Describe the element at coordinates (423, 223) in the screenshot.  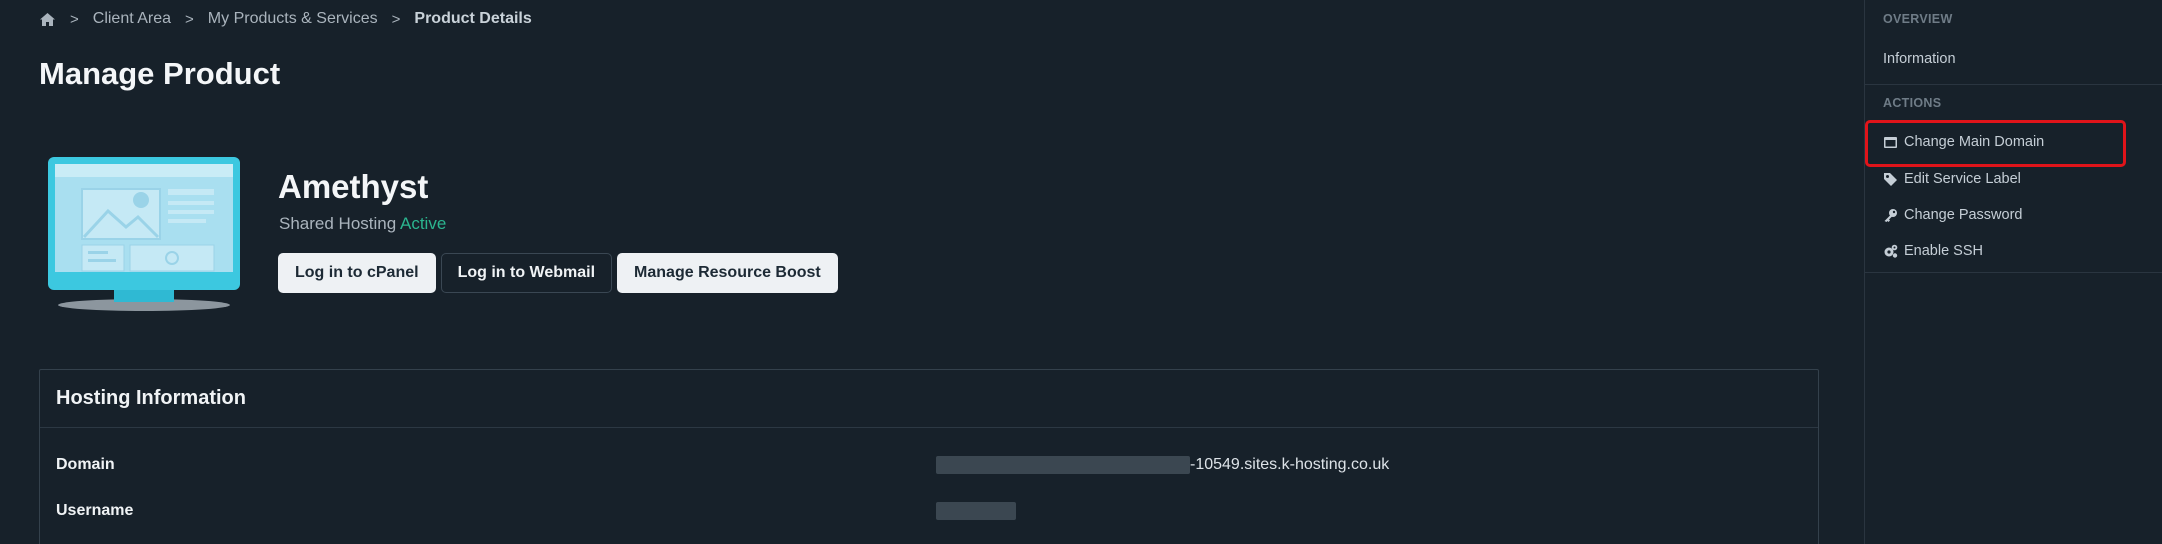
I see `status-badge: Active` at that location.